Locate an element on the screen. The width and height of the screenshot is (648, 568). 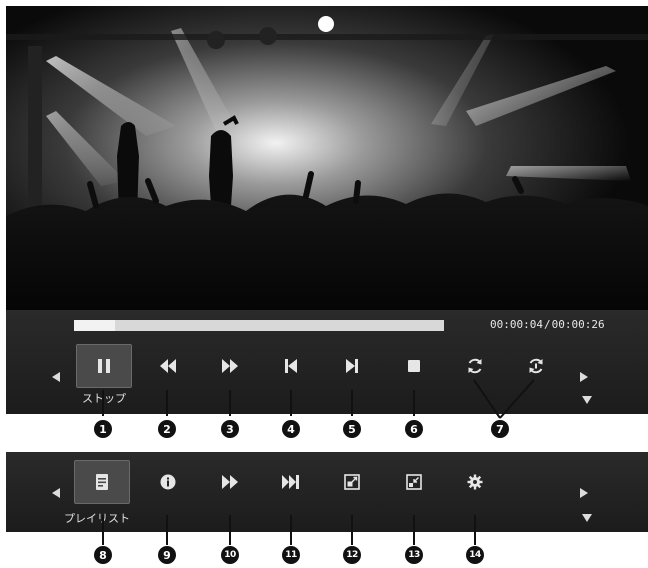
callout-badge-3: 3 is located at coordinates (230, 429).